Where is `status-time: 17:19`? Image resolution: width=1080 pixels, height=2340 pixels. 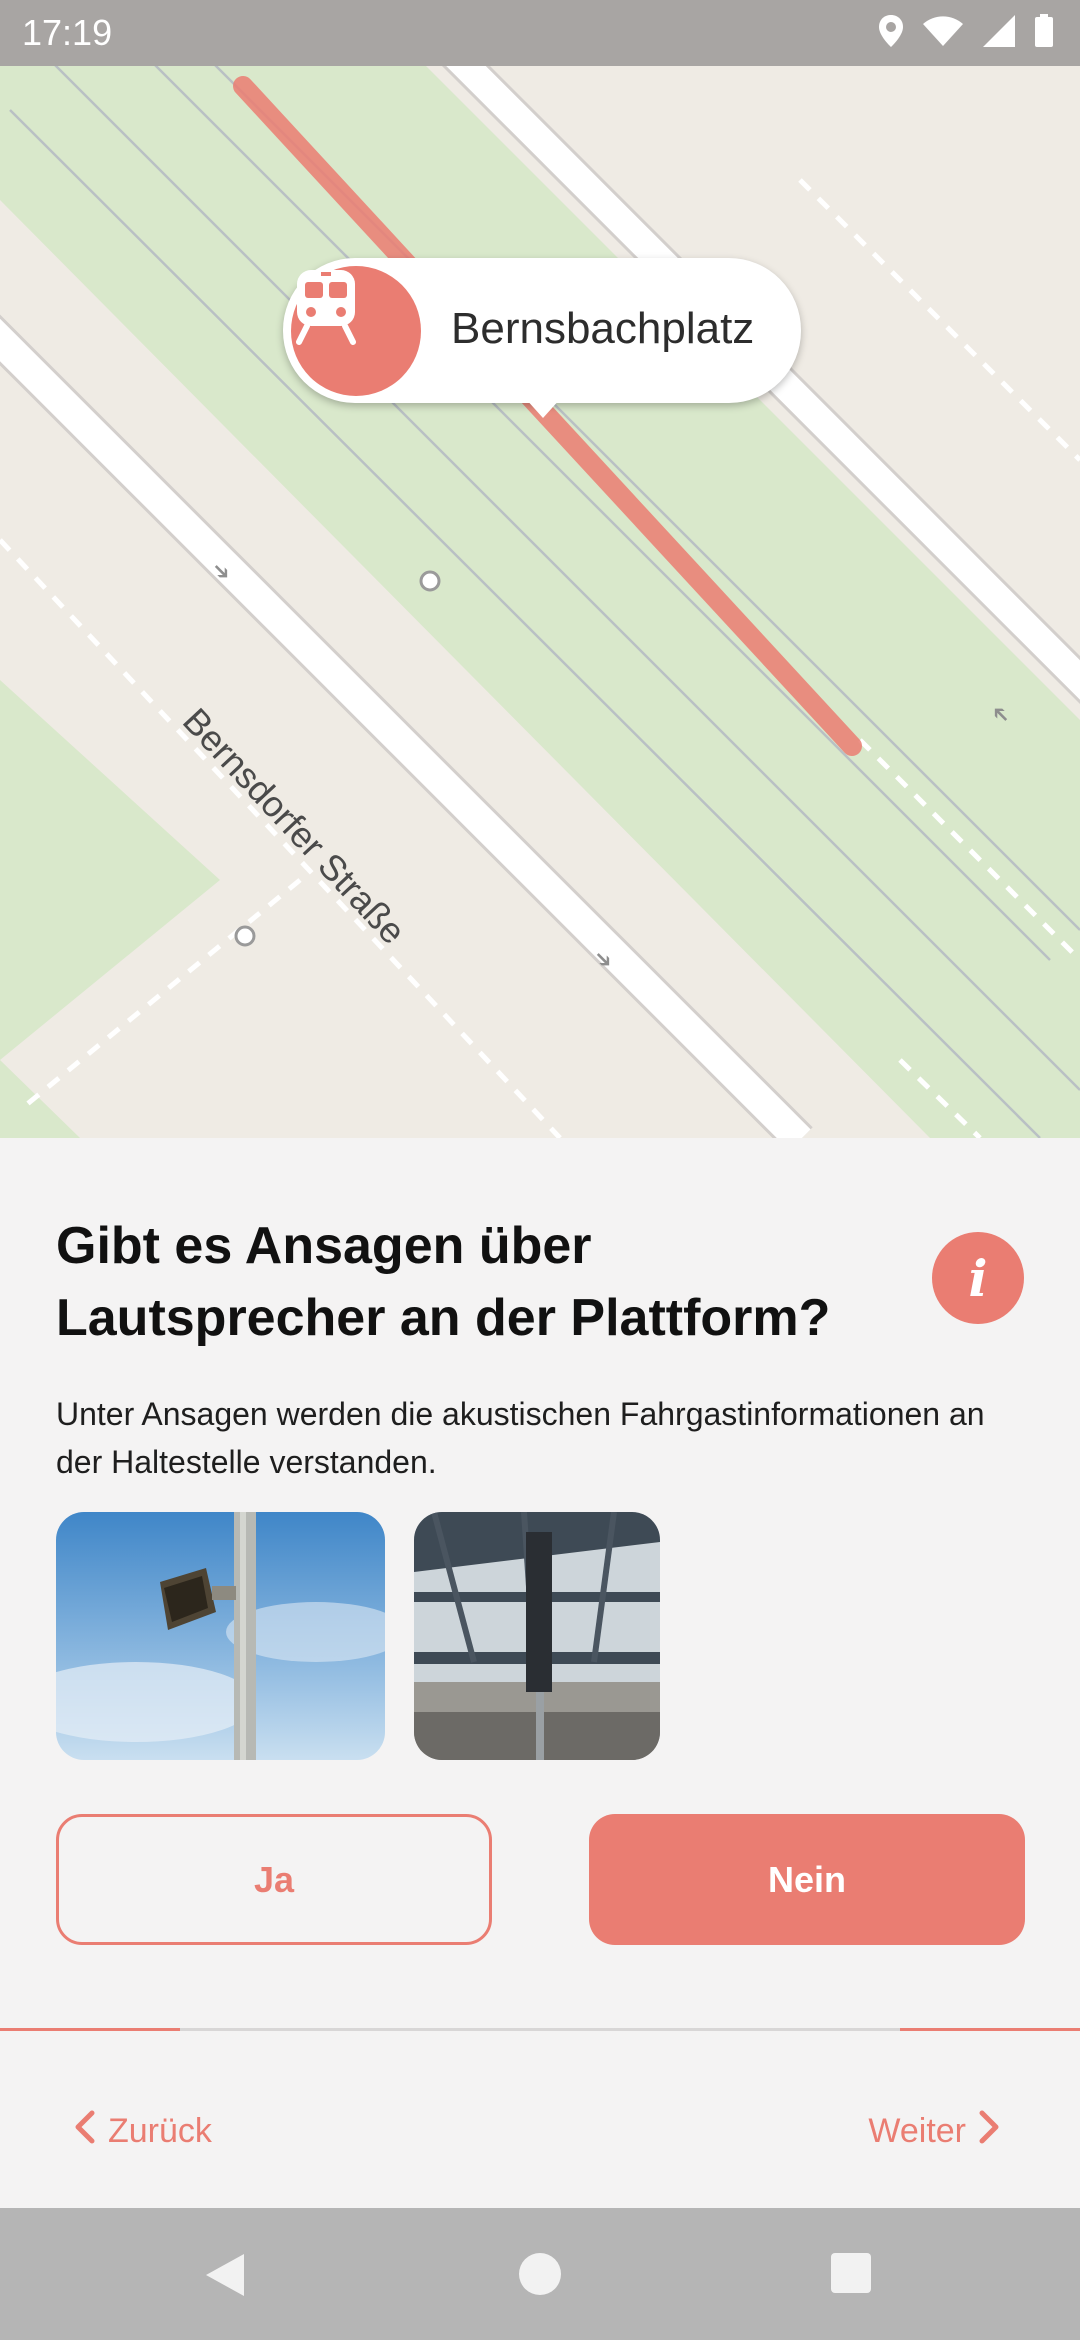 status-time: 17:19 is located at coordinates (67, 32).